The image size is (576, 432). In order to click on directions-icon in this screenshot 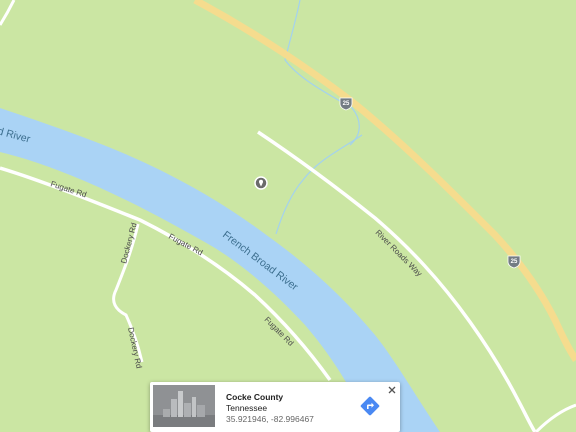, I will do `click(370, 406)`.